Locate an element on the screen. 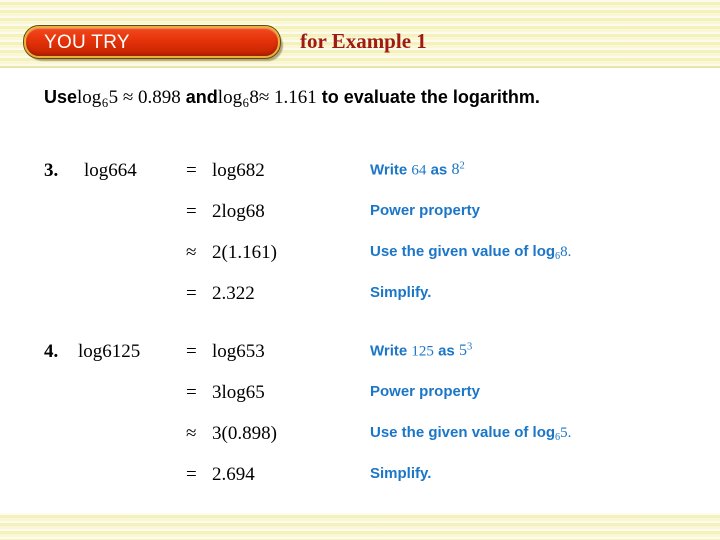 The width and height of the screenshot is (720, 540). step-expression: log682 is located at coordinates (238, 171).